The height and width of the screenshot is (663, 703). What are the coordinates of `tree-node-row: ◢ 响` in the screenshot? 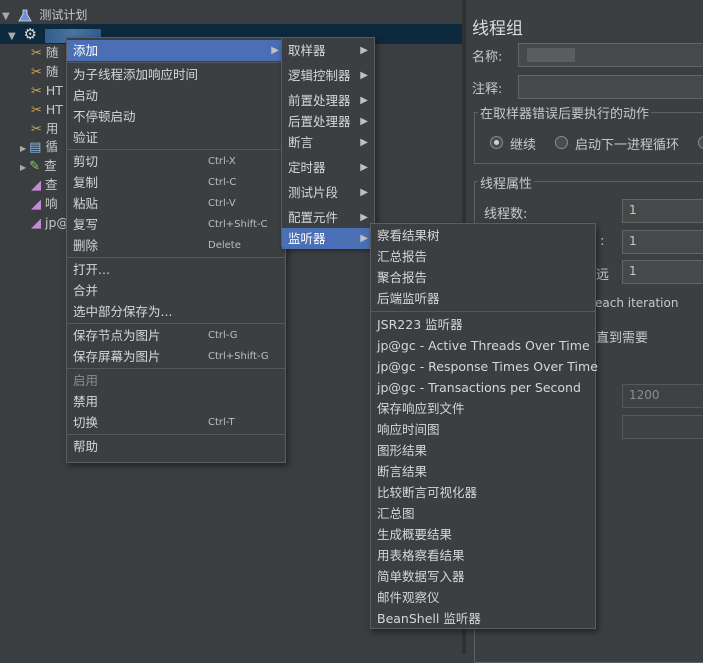 It's located at (39, 204).